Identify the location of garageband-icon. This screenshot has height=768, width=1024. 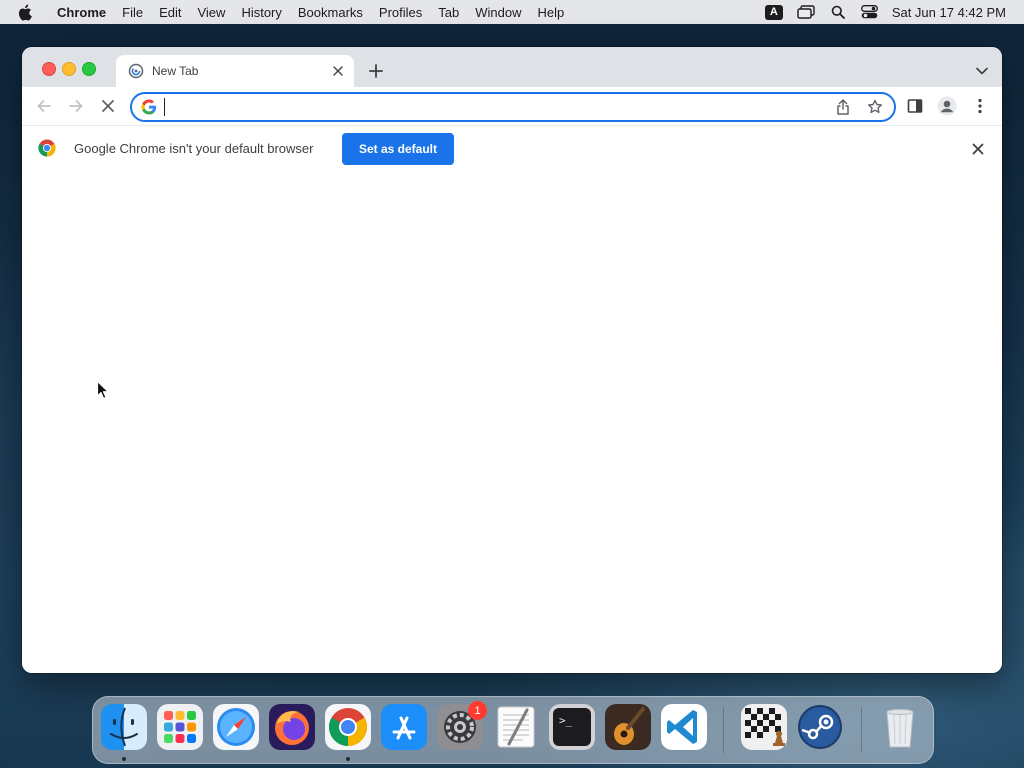
(628, 727).